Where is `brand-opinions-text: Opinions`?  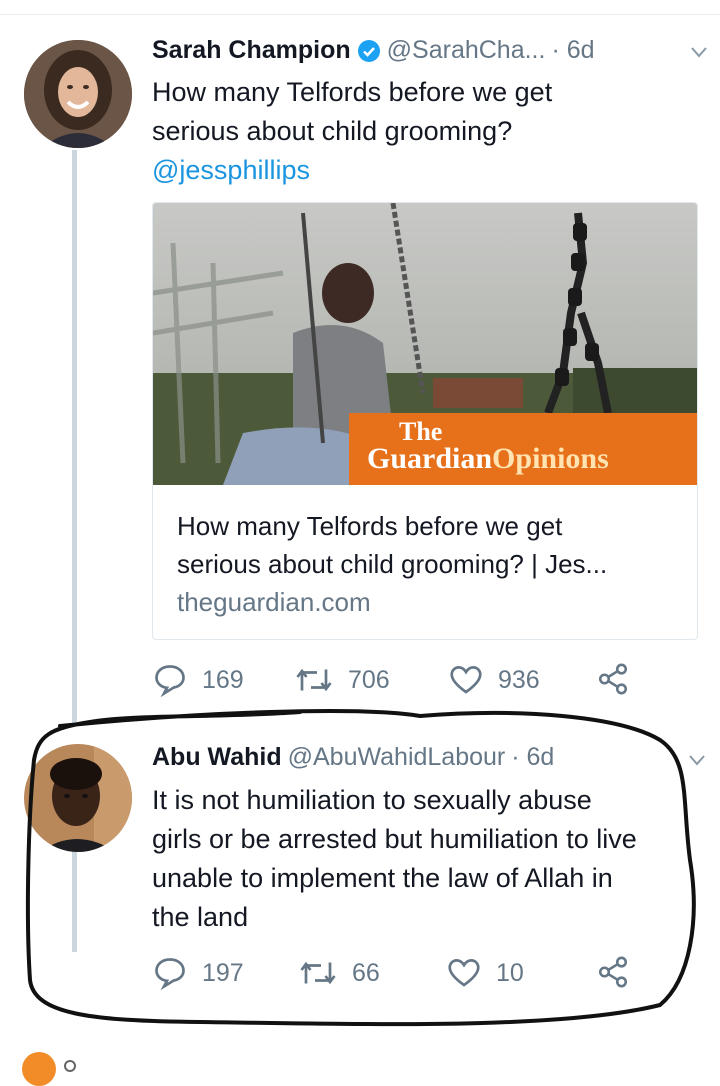
brand-opinions-text: Opinions is located at coordinates (550, 458).